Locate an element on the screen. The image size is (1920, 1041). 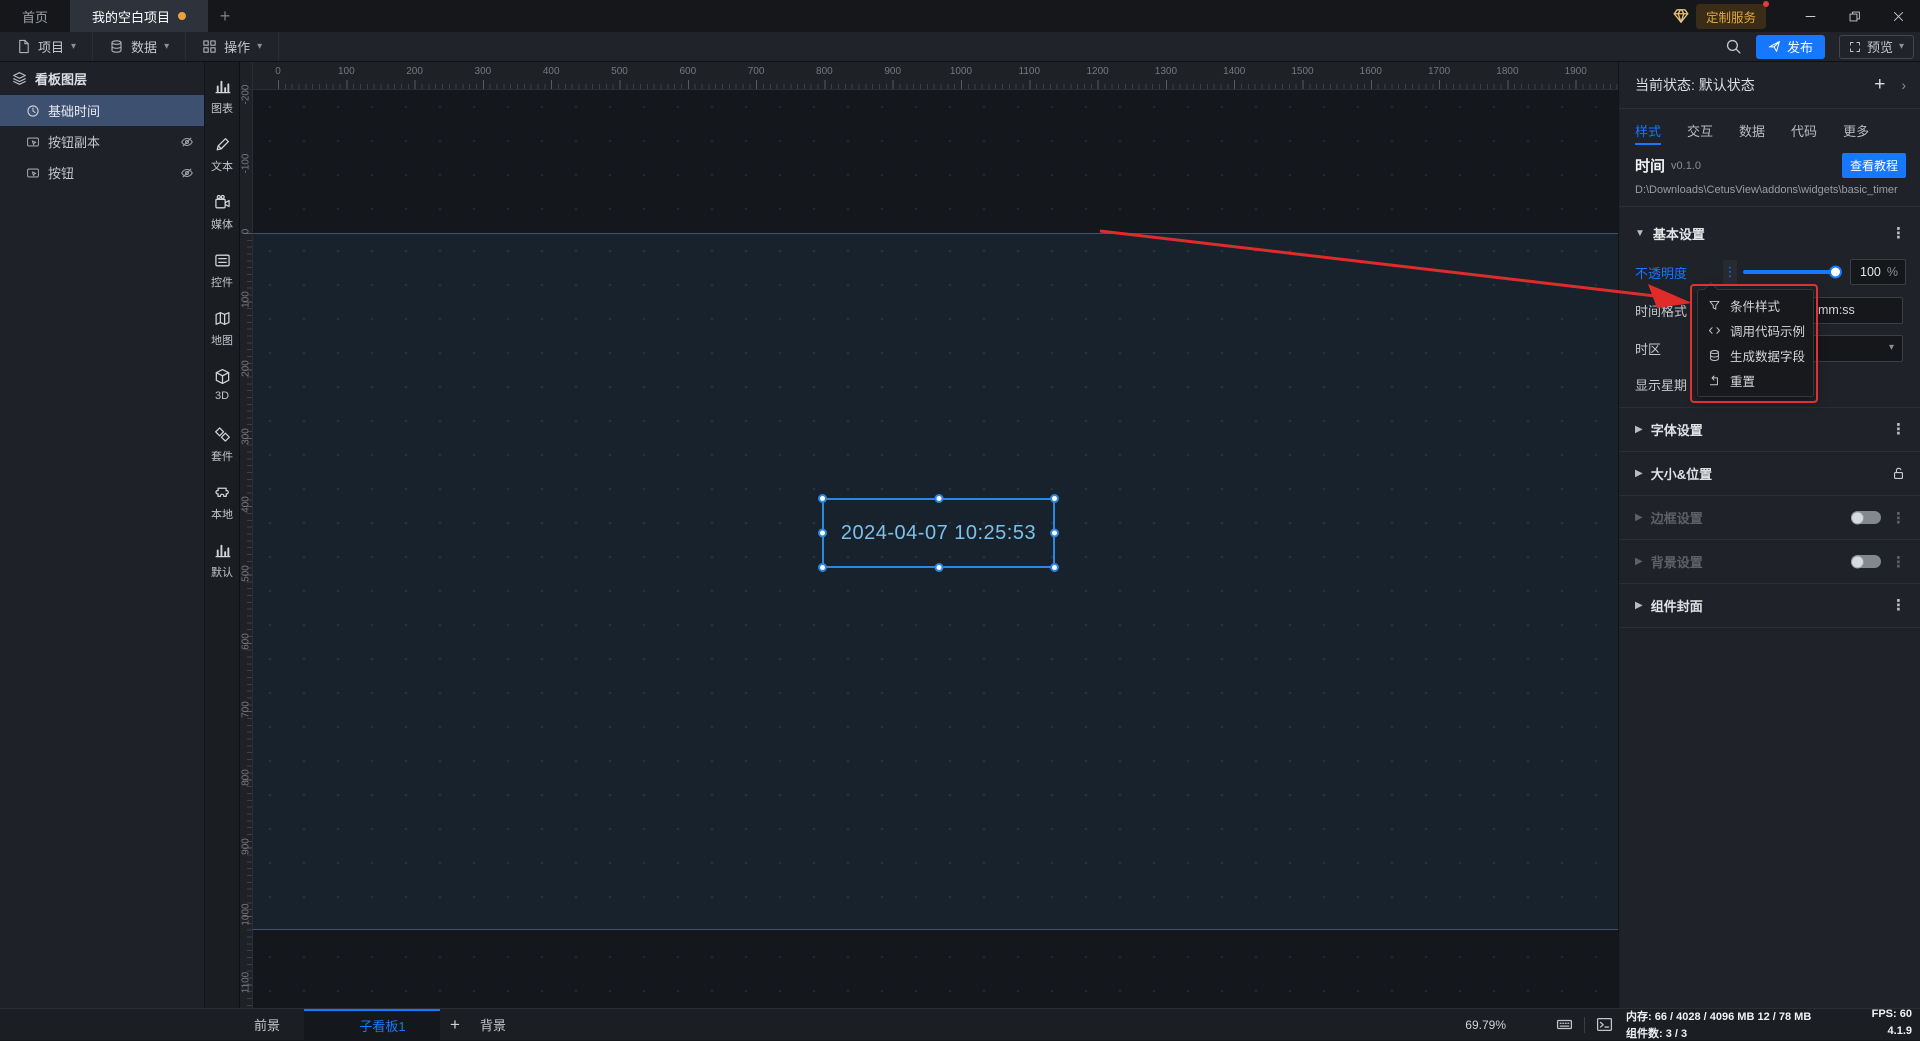
background-button: 背景 is located at coordinates (500, 1024).